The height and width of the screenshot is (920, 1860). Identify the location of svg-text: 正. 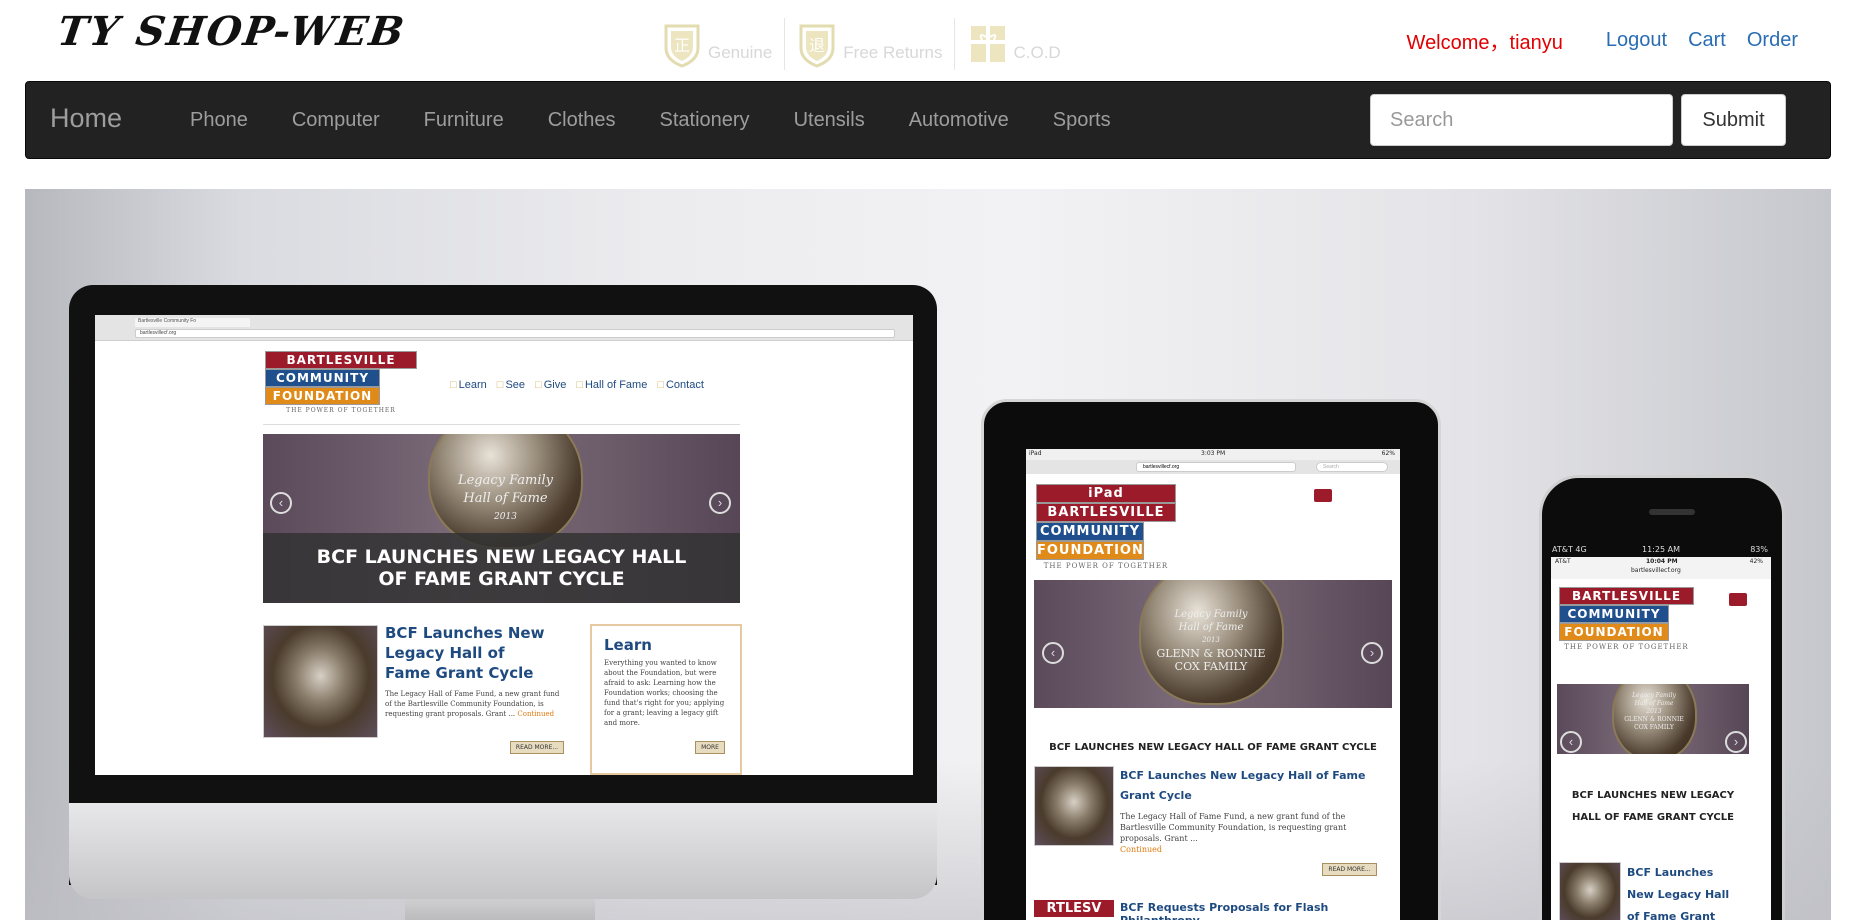
(682, 45).